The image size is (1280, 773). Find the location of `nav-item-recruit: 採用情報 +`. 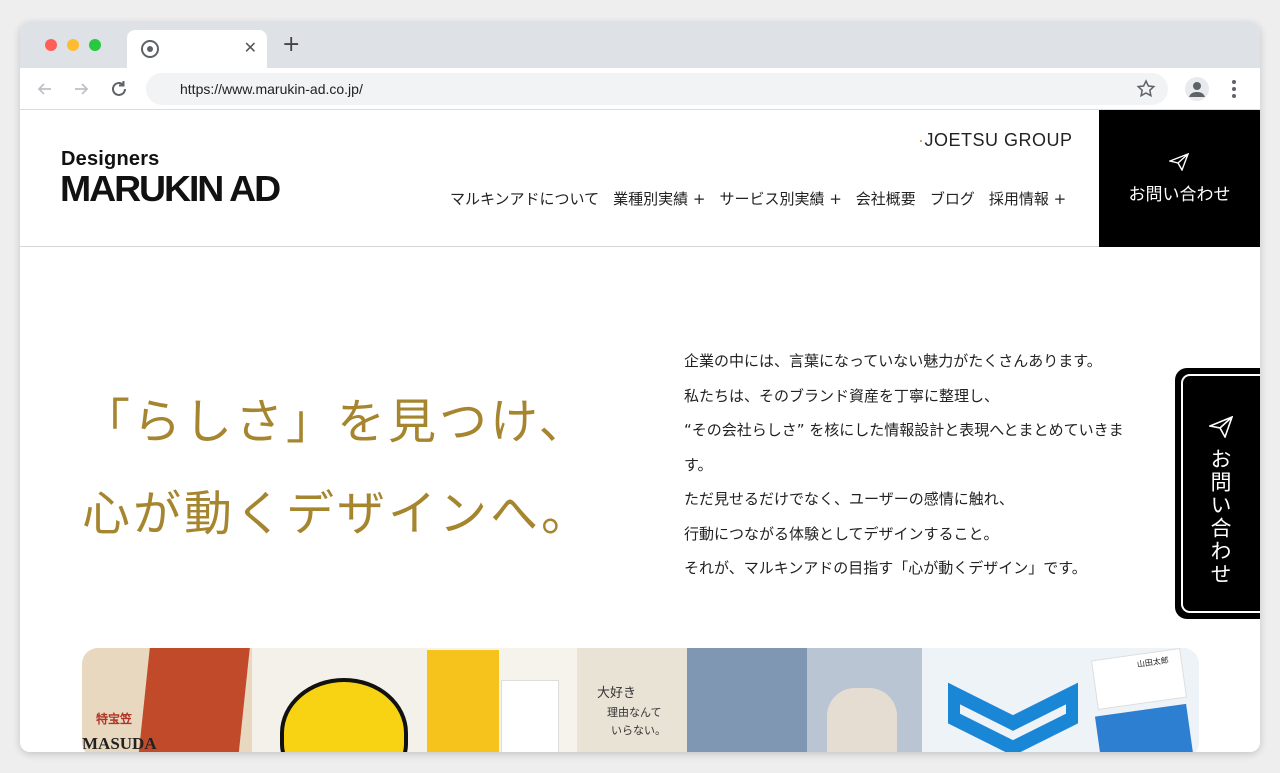

nav-item-recruit: 採用情報 + is located at coordinates (1027, 198).